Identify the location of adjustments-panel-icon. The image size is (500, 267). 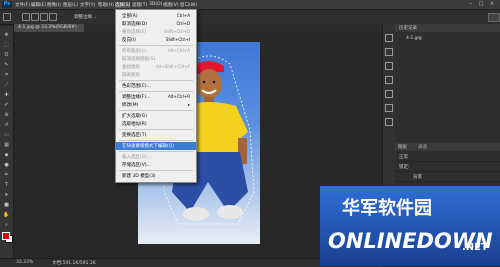
(389, 80).